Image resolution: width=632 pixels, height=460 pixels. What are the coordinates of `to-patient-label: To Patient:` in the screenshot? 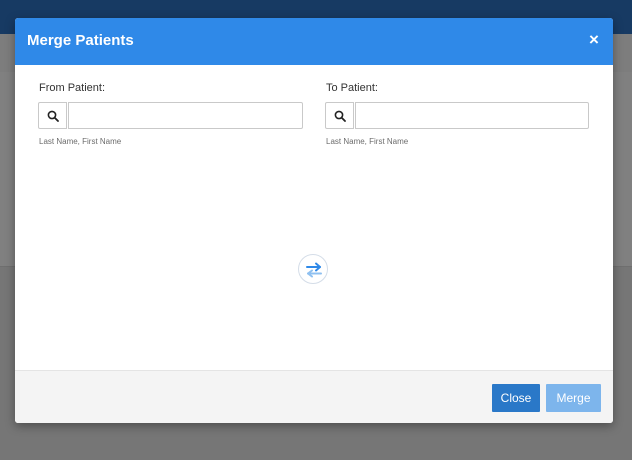 It's located at (352, 88).